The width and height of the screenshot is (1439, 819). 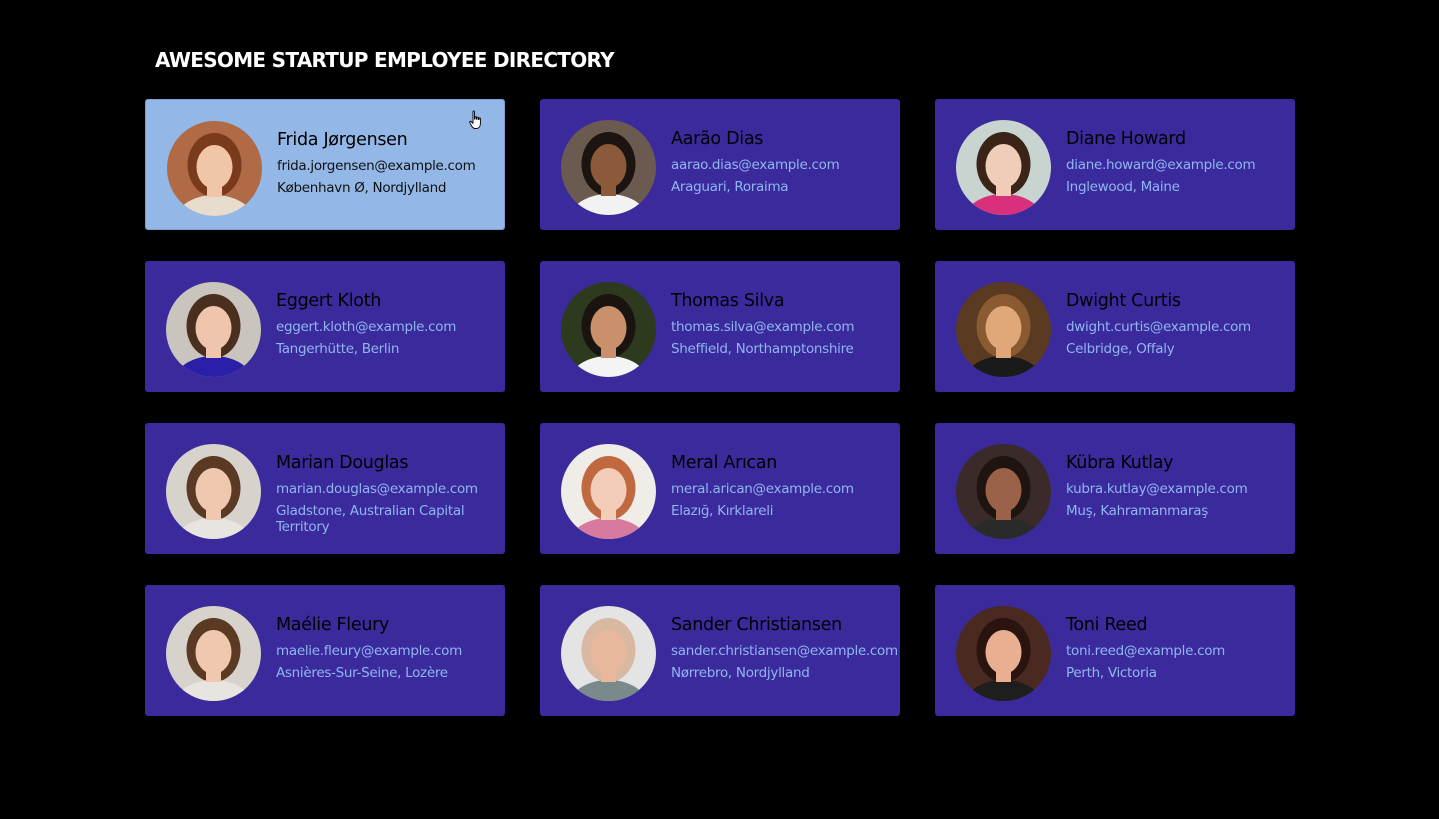 I want to click on employee-location: Gladstone, Australian Capital Territory, so click(x=370, y=519).